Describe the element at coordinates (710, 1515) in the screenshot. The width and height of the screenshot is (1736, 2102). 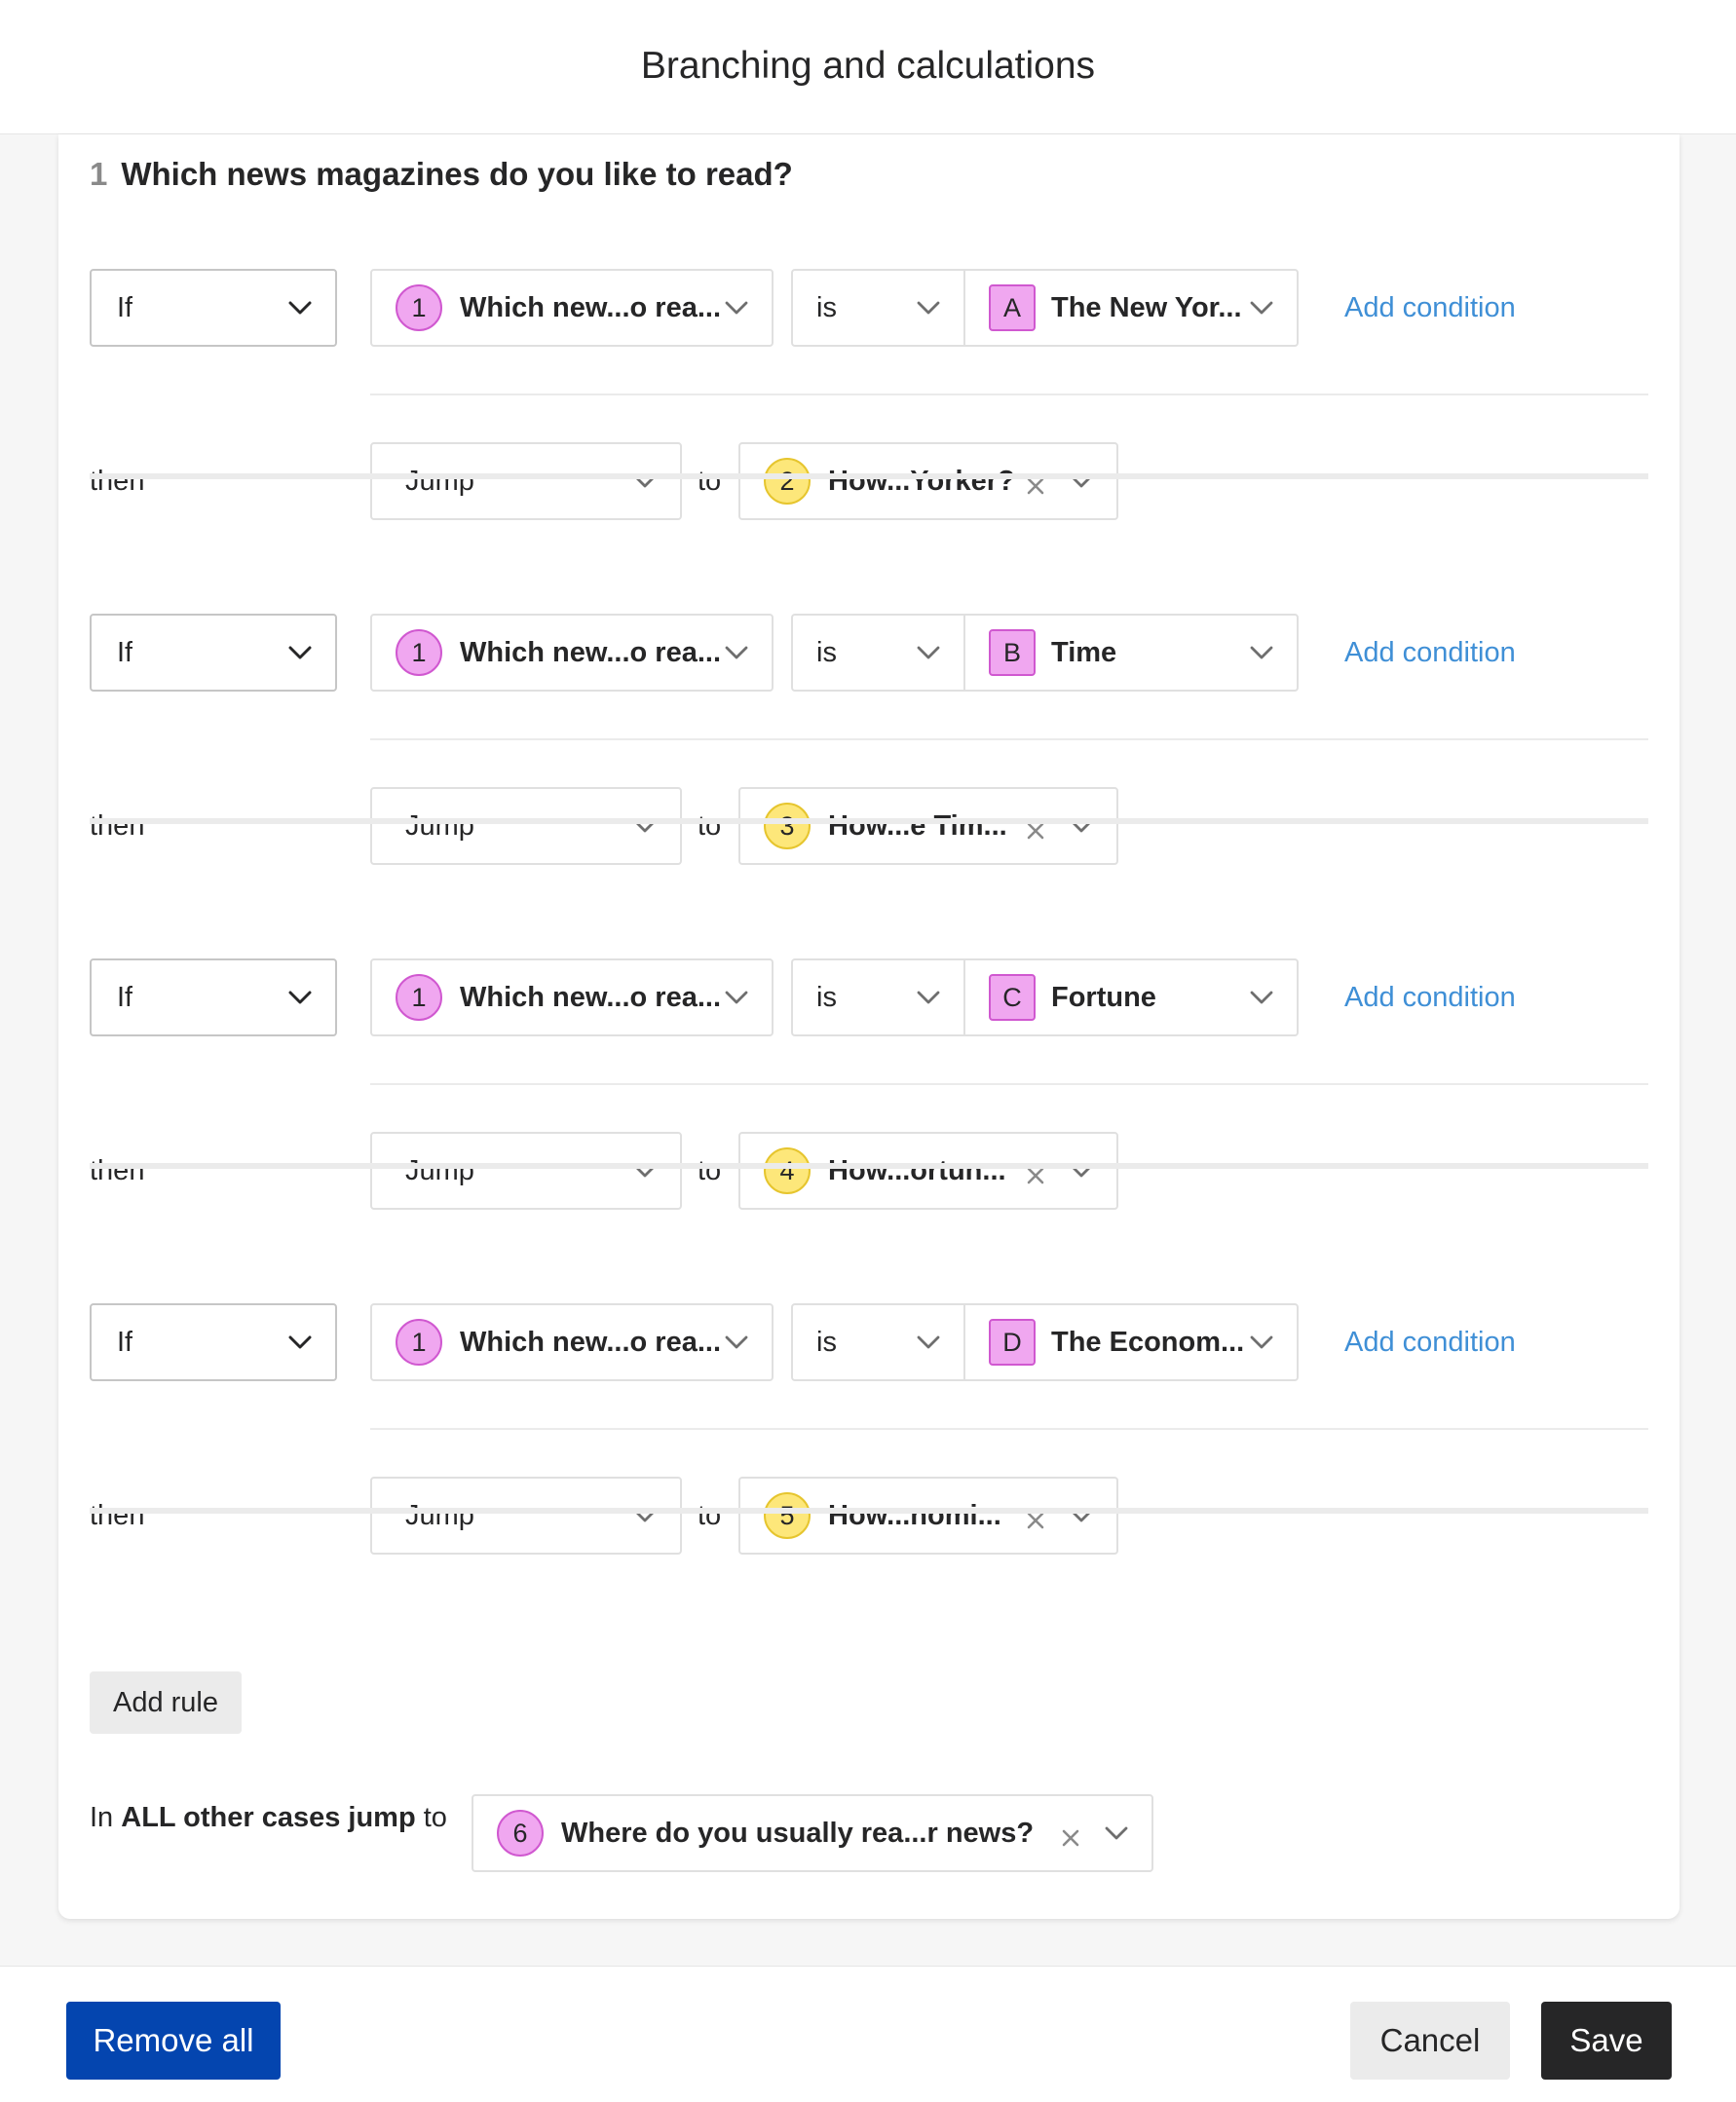
I see `to-label: to` at that location.